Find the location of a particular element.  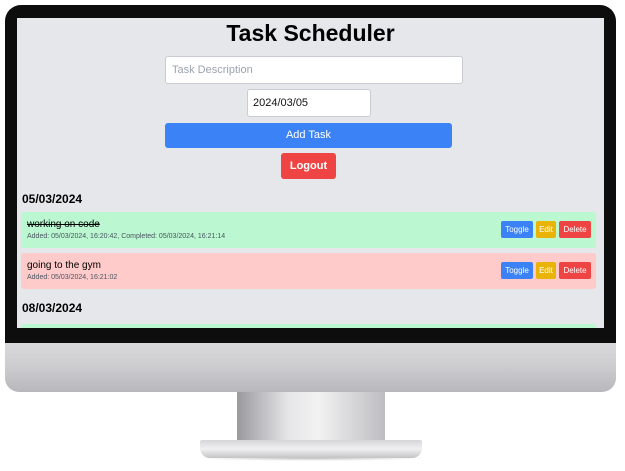

logout-button: Logout is located at coordinates (308, 166).